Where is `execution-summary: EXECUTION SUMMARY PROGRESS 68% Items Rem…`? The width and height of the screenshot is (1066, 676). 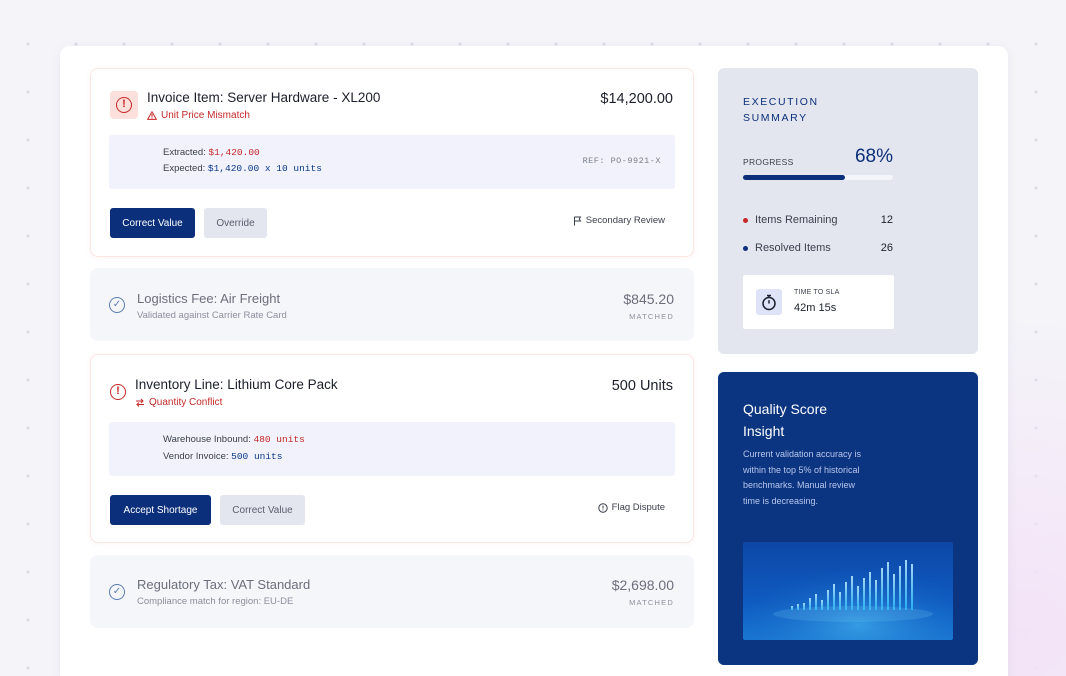
execution-summary: EXECUTION SUMMARY PROGRESS 68% Items Rem… is located at coordinates (848, 211).